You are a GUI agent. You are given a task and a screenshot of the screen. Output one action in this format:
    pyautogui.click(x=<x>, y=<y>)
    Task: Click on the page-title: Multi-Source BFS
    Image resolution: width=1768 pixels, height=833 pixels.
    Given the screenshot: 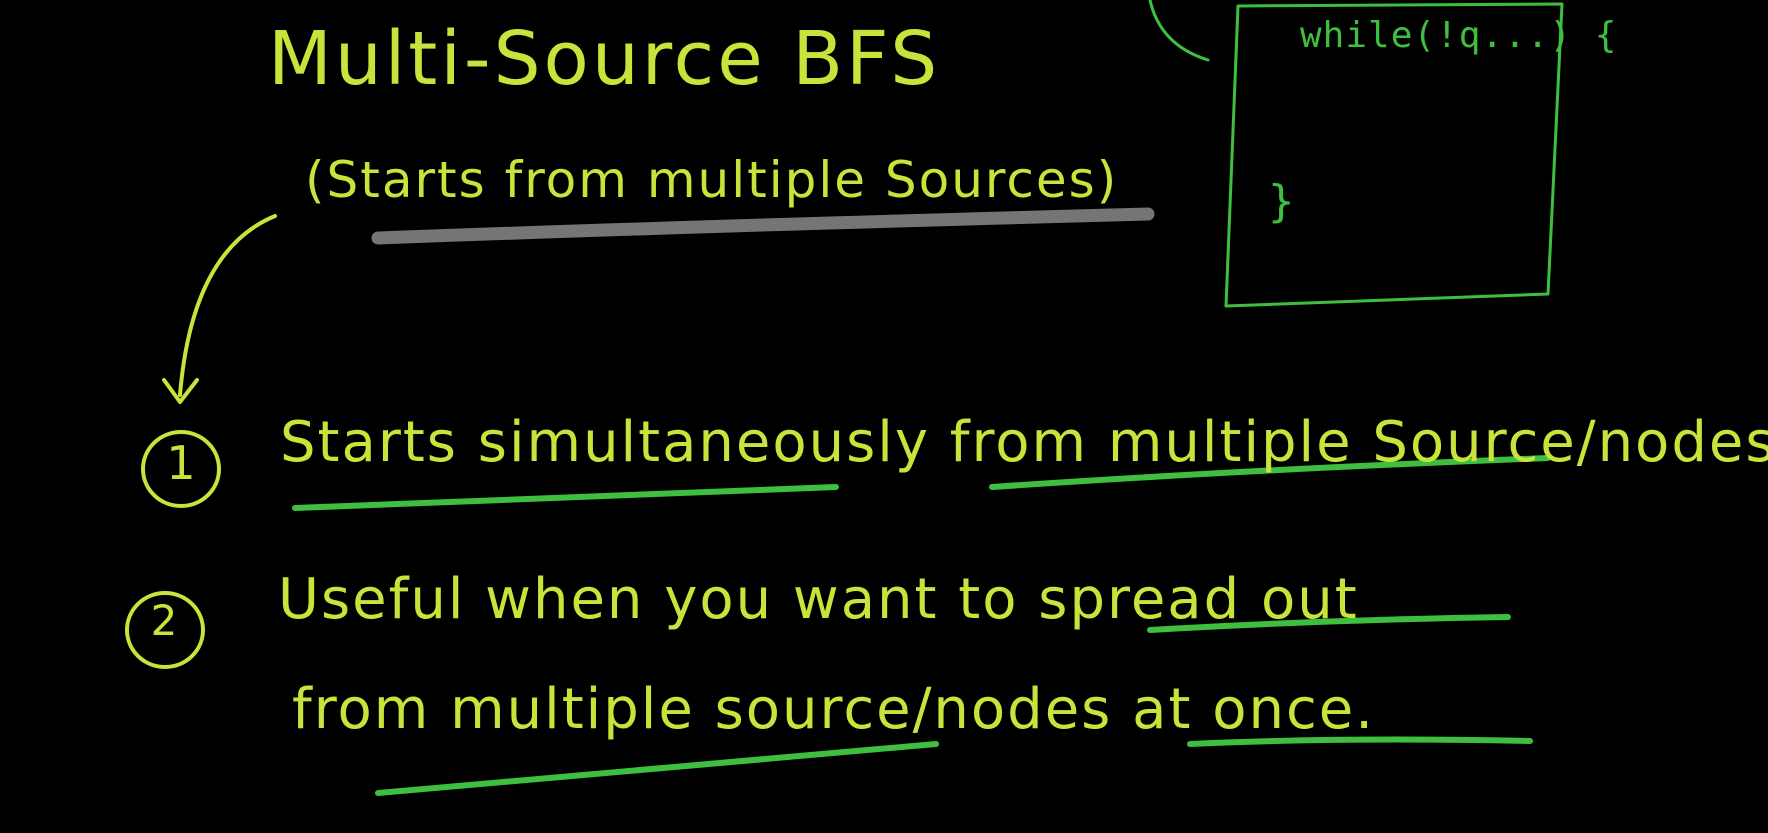 What is the action you would take?
    pyautogui.click(x=604, y=59)
    